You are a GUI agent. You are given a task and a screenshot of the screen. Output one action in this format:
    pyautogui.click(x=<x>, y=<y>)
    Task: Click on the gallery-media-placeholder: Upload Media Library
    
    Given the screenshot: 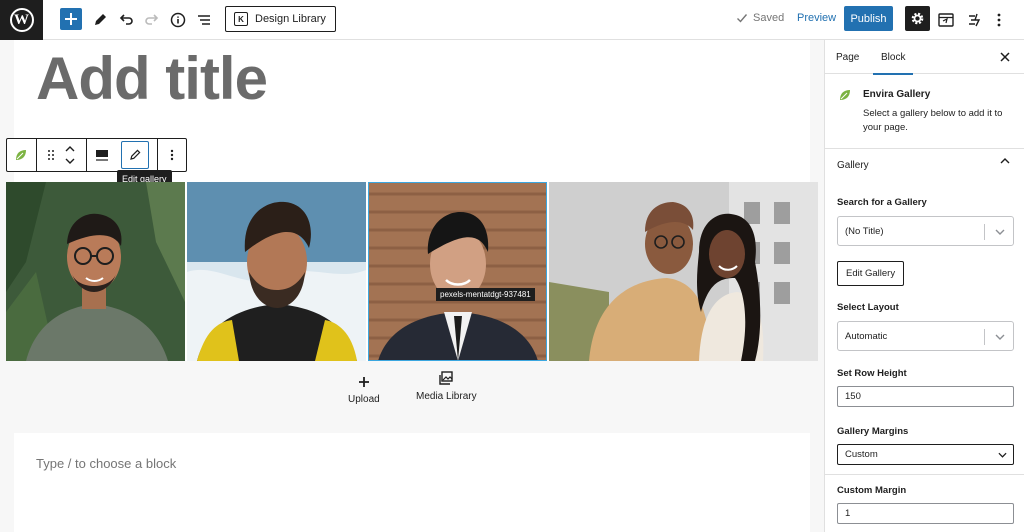 What is the action you would take?
    pyautogui.click(x=412, y=397)
    